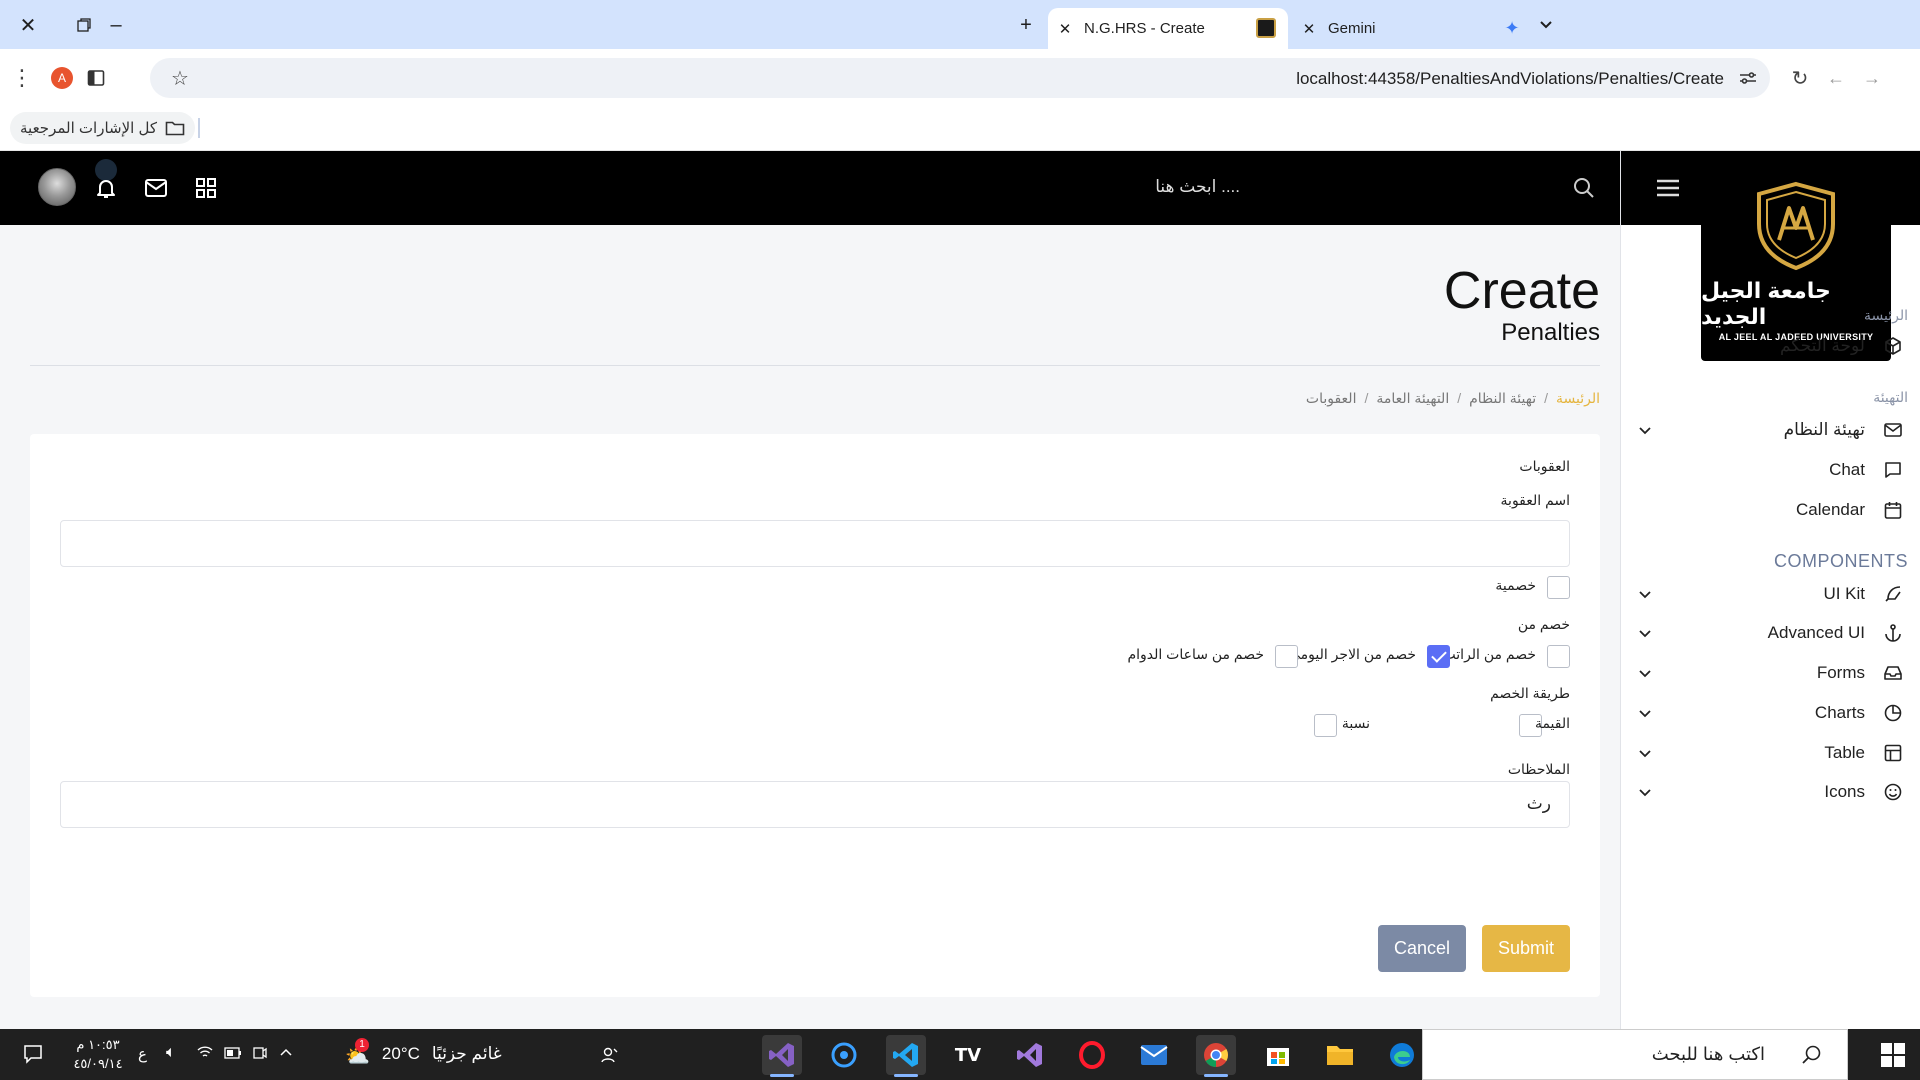 Image resolution: width=1920 pixels, height=1080 pixels. I want to click on sidebar-item-calendar: Calendar, so click(1770, 510).